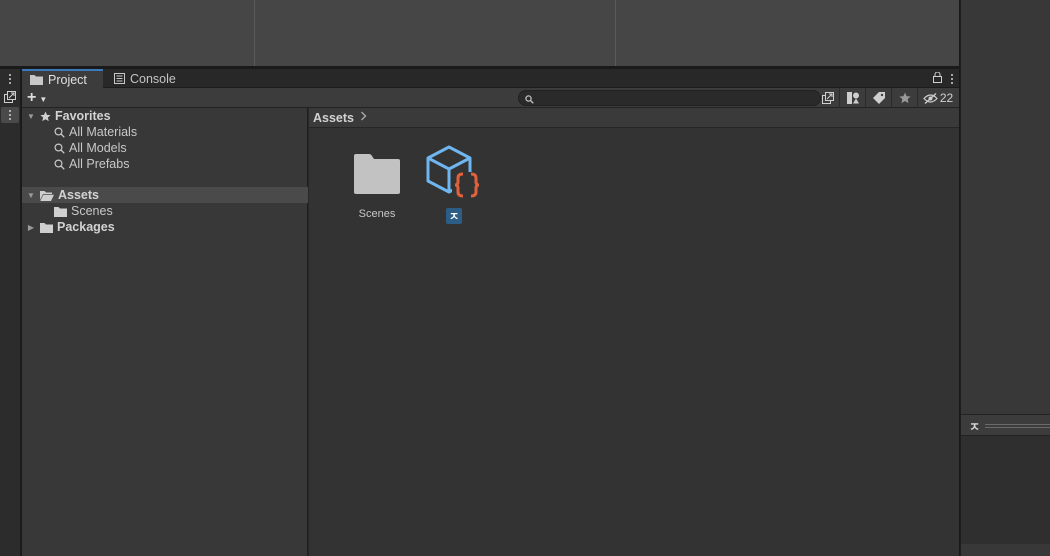  What do you see at coordinates (454, 216) in the screenshot?
I see `asset-rename-field: ㅈ` at bounding box center [454, 216].